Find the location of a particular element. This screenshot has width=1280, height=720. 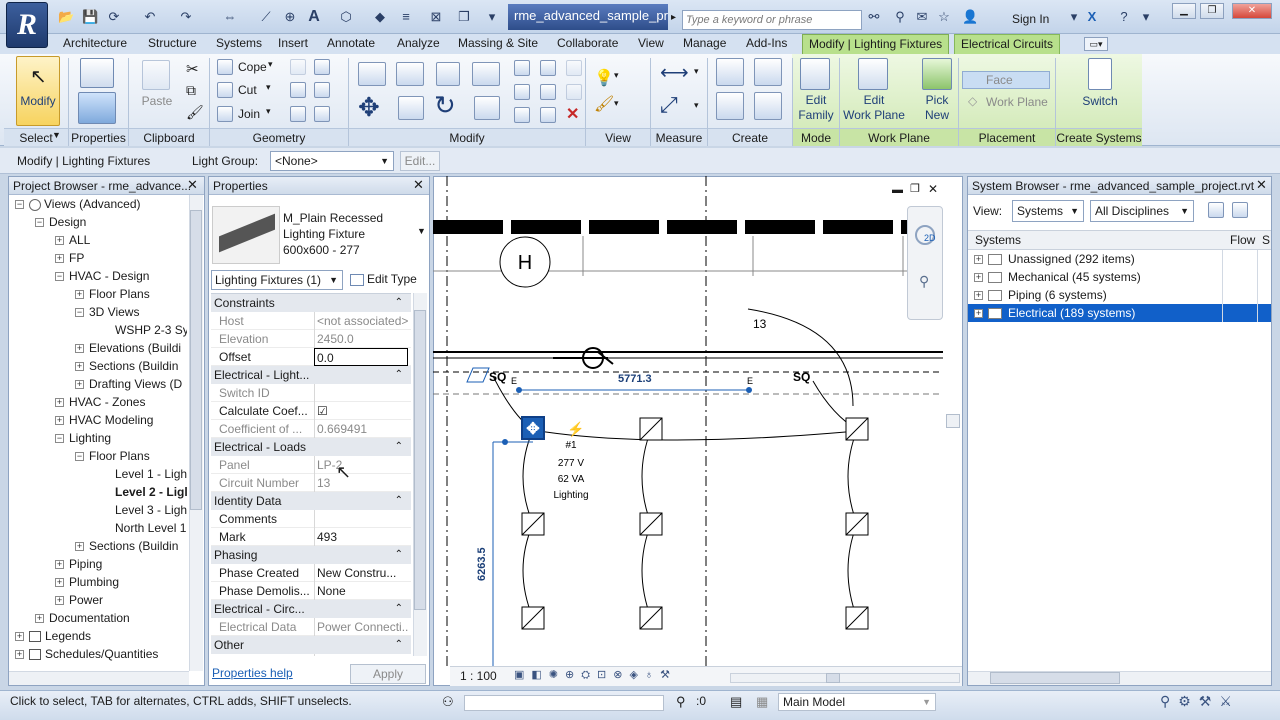

edit-family-label-1: Edit is located at coordinates (816, 100).